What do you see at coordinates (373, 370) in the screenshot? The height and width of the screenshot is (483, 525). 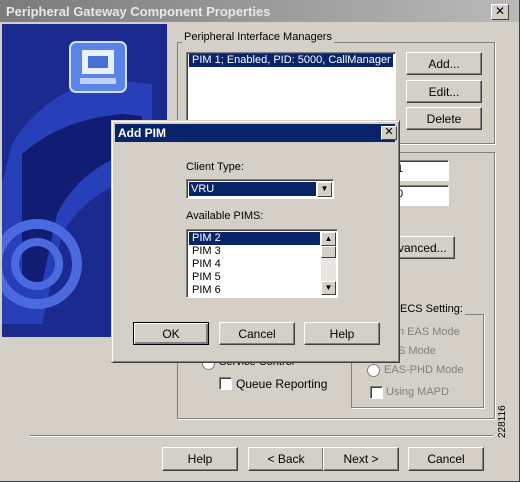 I see `eas-phd-radio` at bounding box center [373, 370].